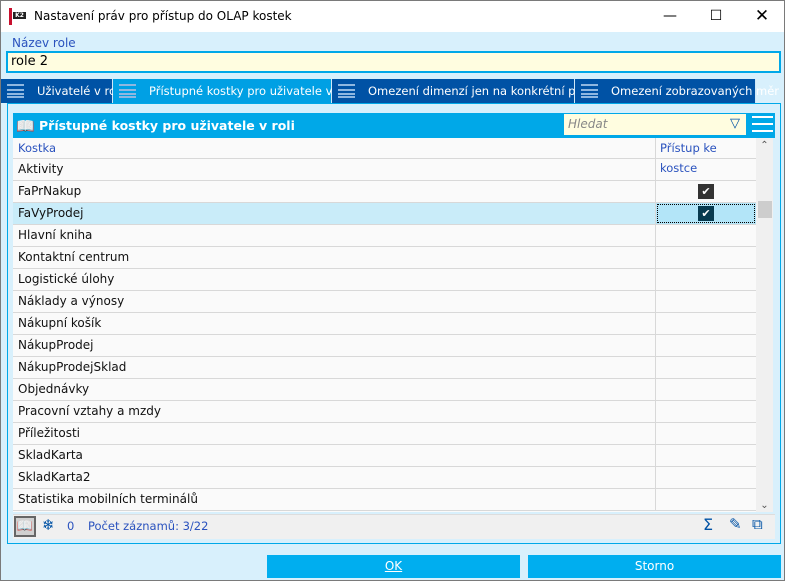 This screenshot has height=581, width=785. I want to click on tab-dimension-restrictions: Omezení dimenzí jen na konkrétní prvky, so click(466, 91).